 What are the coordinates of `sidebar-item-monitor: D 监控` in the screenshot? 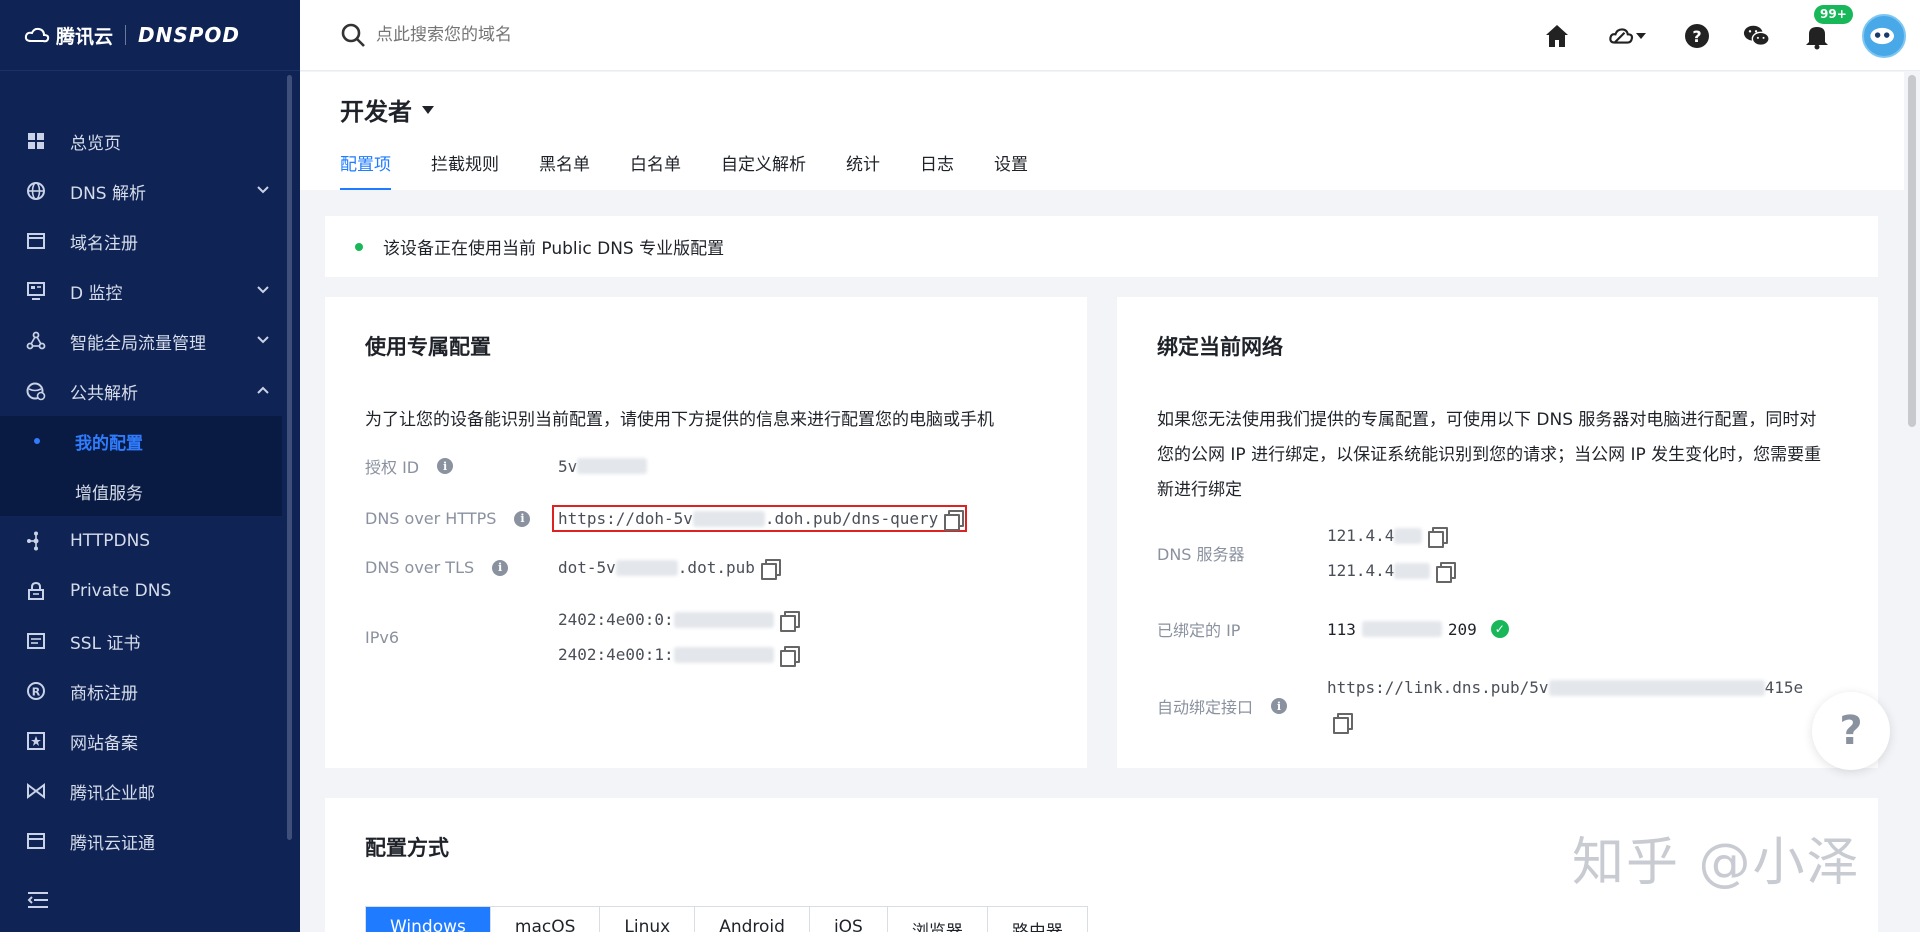 It's located at (150, 291).